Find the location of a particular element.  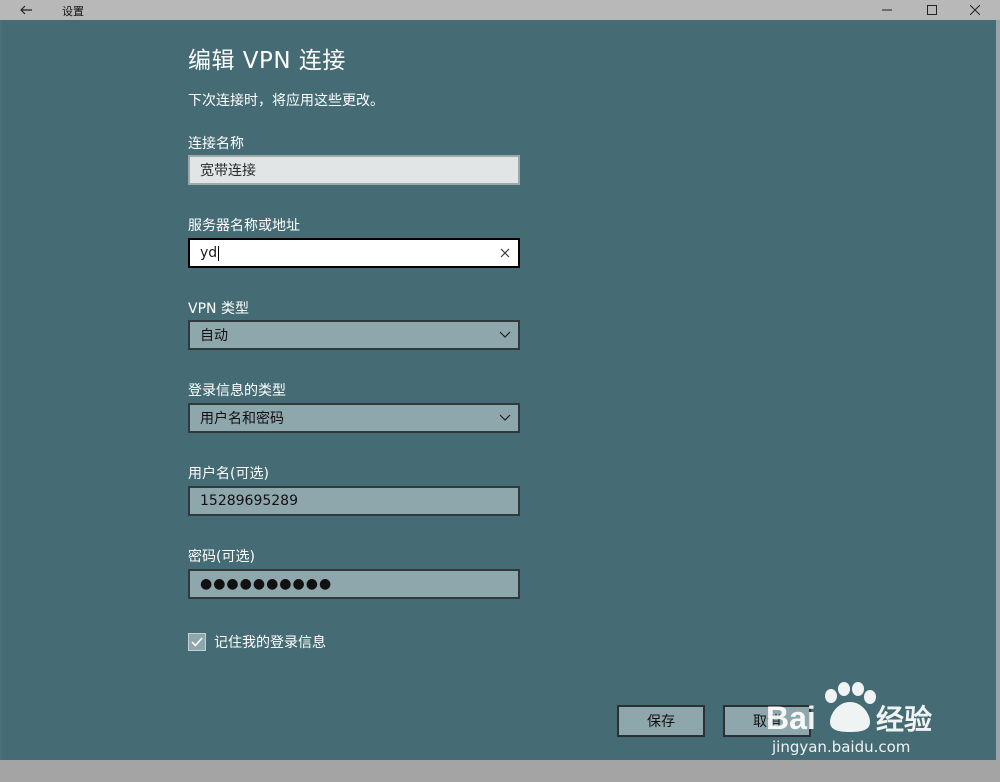

save-button: 保存 is located at coordinates (661, 721).